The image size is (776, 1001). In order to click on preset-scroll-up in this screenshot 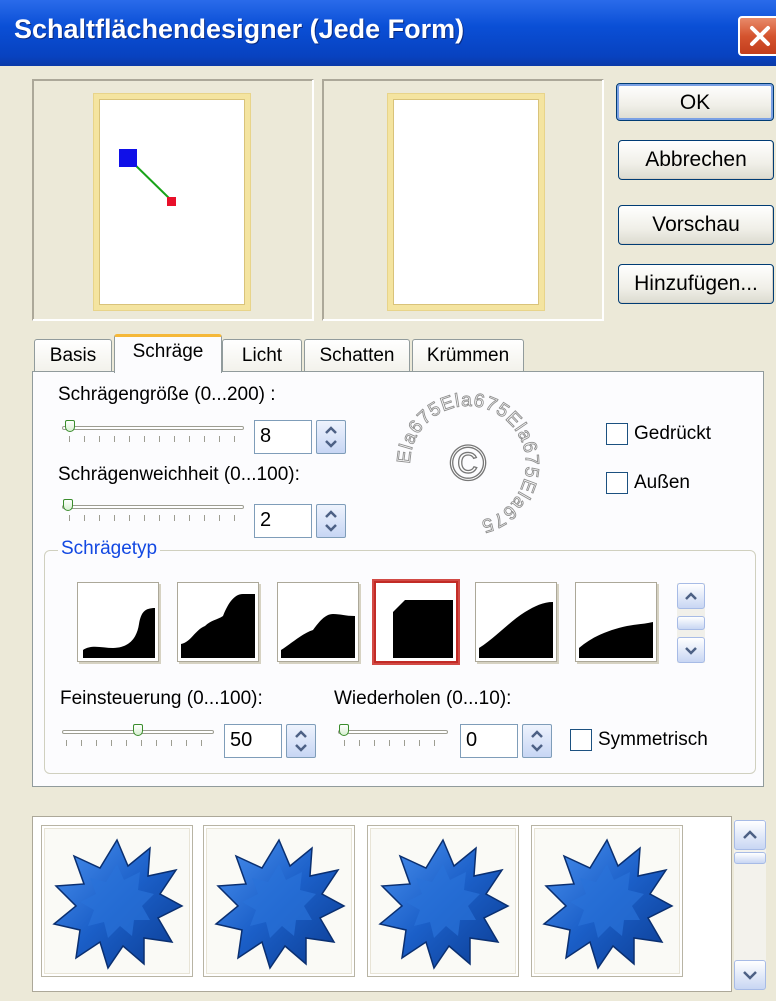, I will do `click(750, 835)`.